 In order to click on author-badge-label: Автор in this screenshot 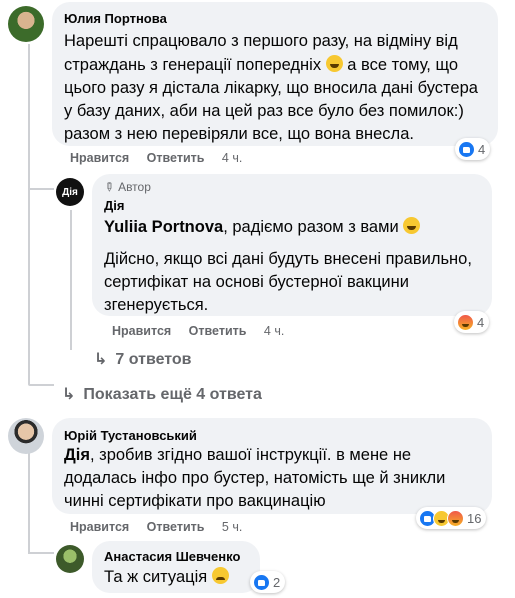, I will do `click(134, 187)`.